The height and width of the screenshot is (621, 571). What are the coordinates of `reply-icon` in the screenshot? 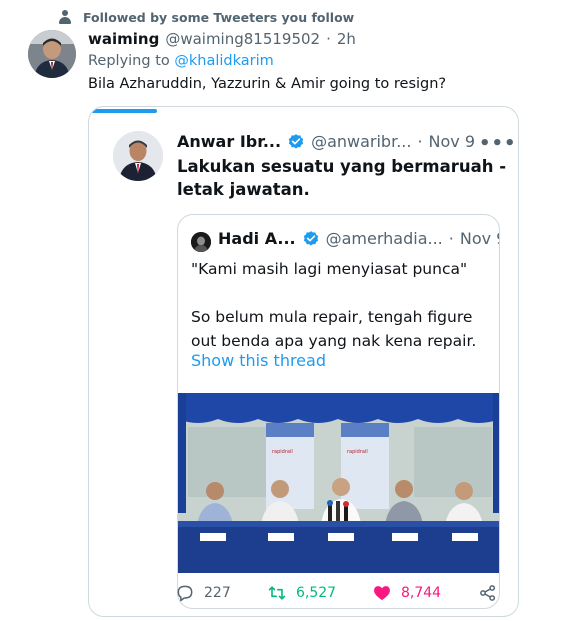 It's located at (185, 593).